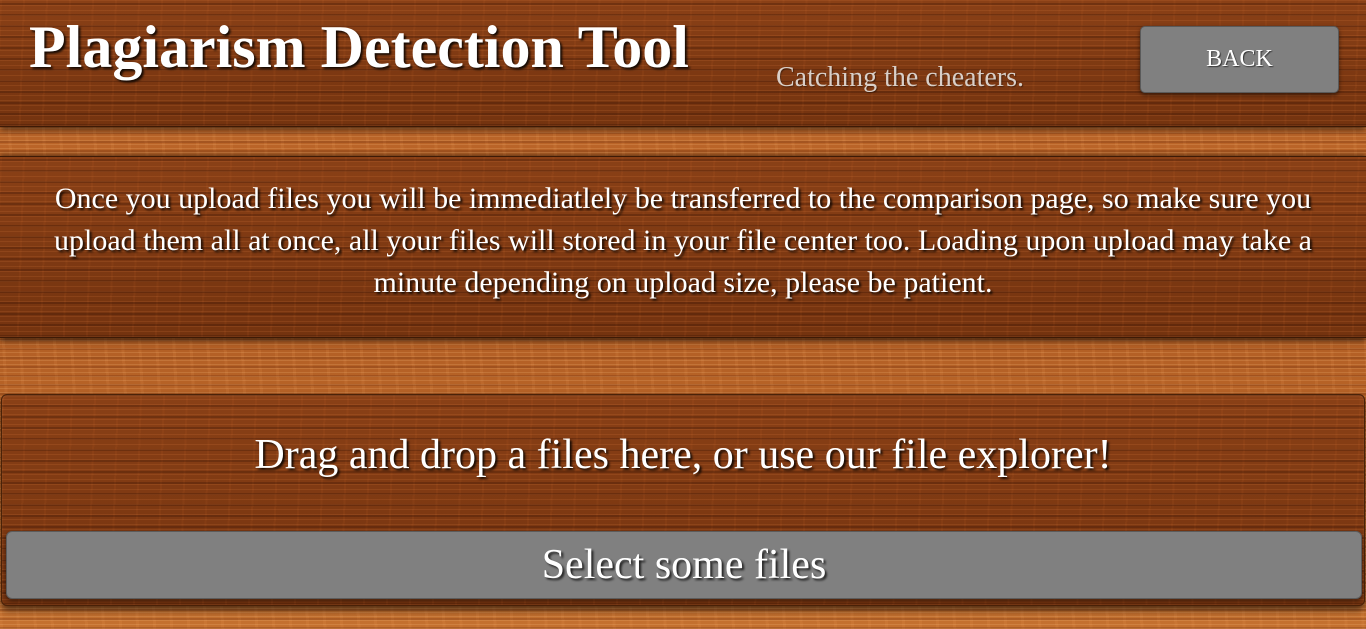 This screenshot has width=1366, height=629. What do you see at coordinates (1239, 59) in the screenshot?
I see `back-button: BACK` at bounding box center [1239, 59].